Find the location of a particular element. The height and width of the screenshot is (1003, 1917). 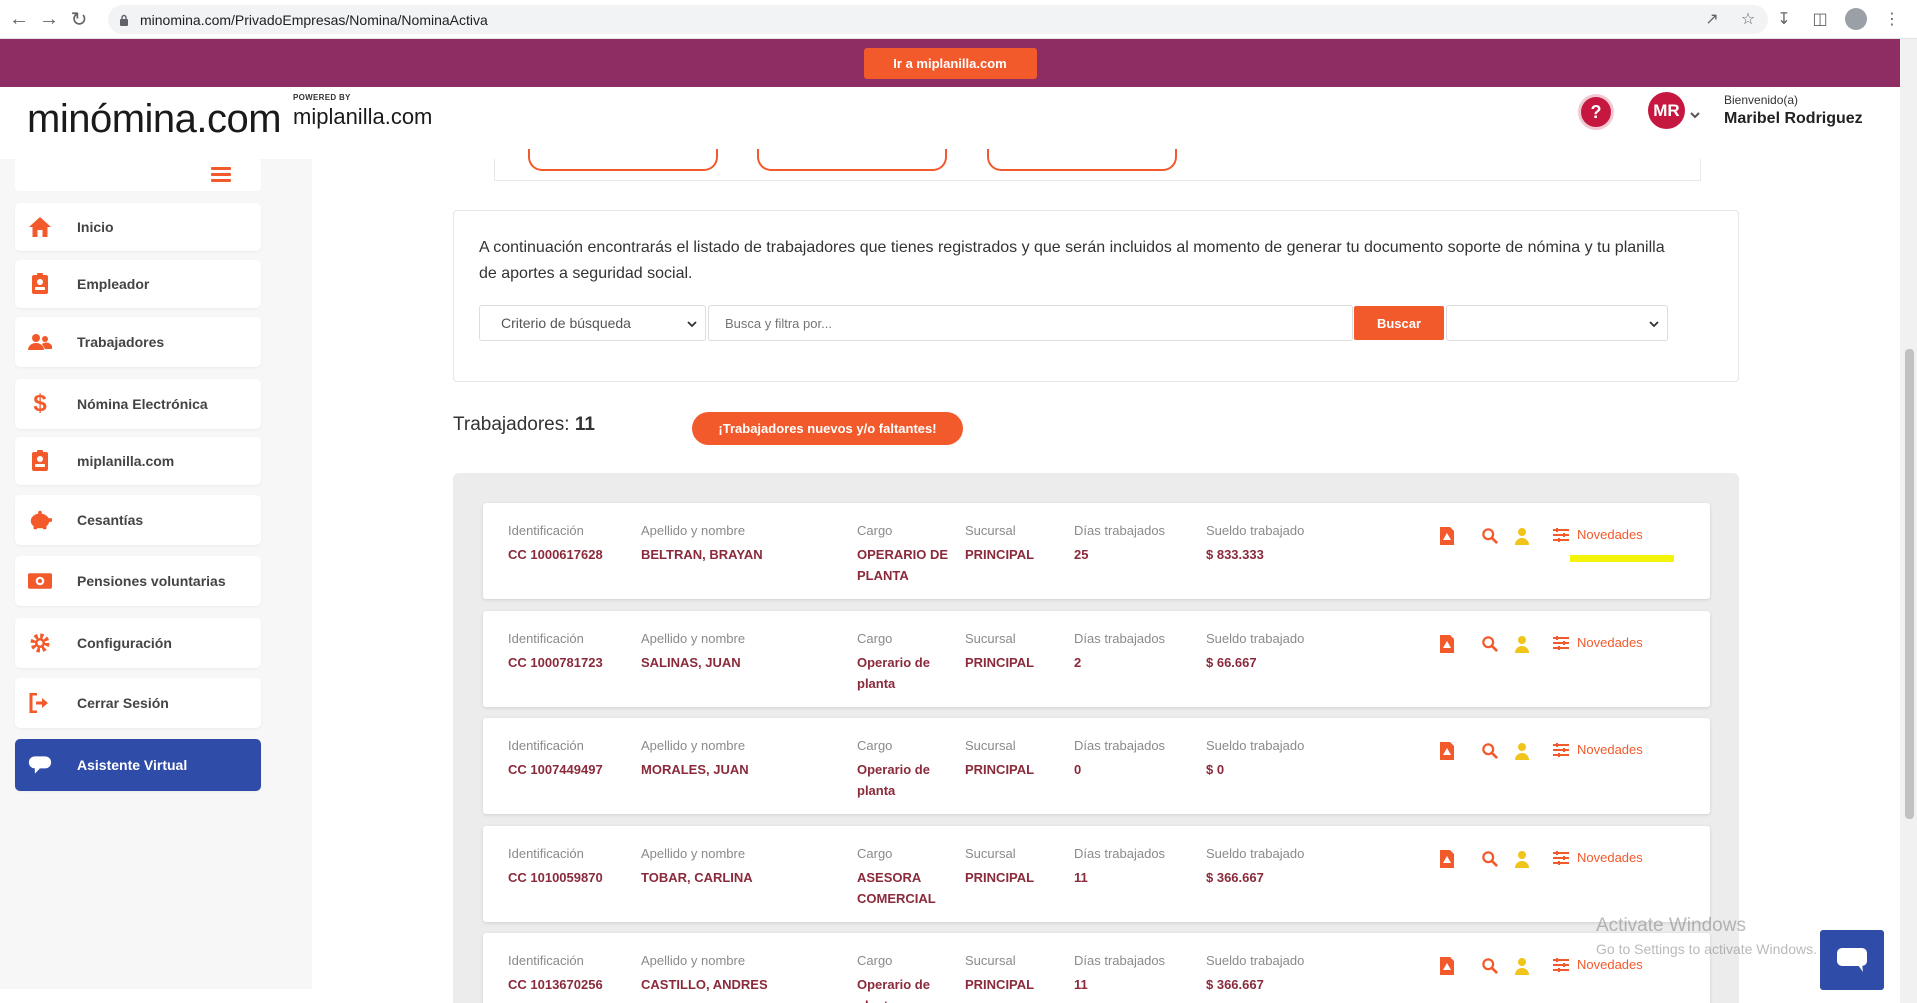

name-label: Apellido y nombre is located at coordinates (693, 638).